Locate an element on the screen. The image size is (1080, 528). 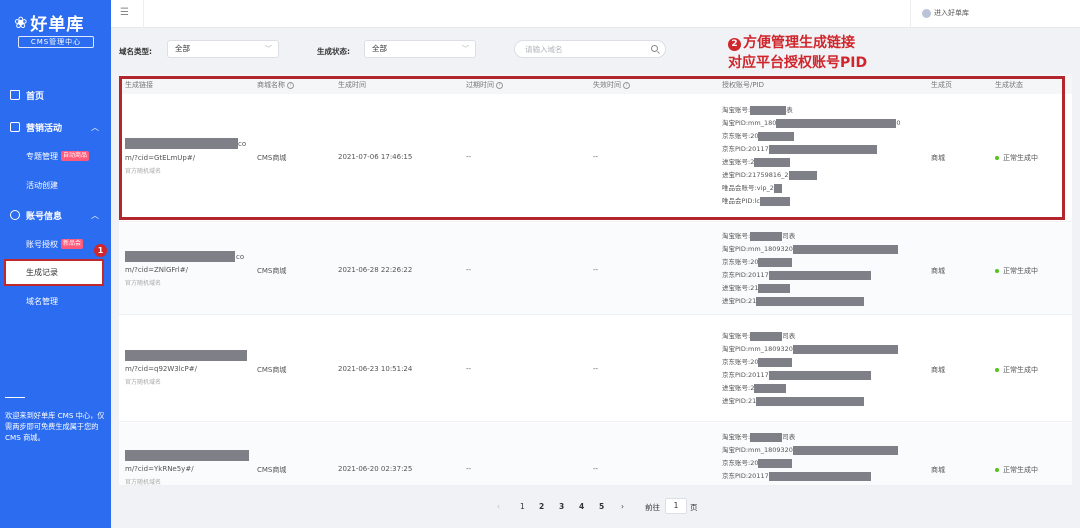
gen-time: 2021-06-23 10:51:24 is located at coordinates (375, 369).